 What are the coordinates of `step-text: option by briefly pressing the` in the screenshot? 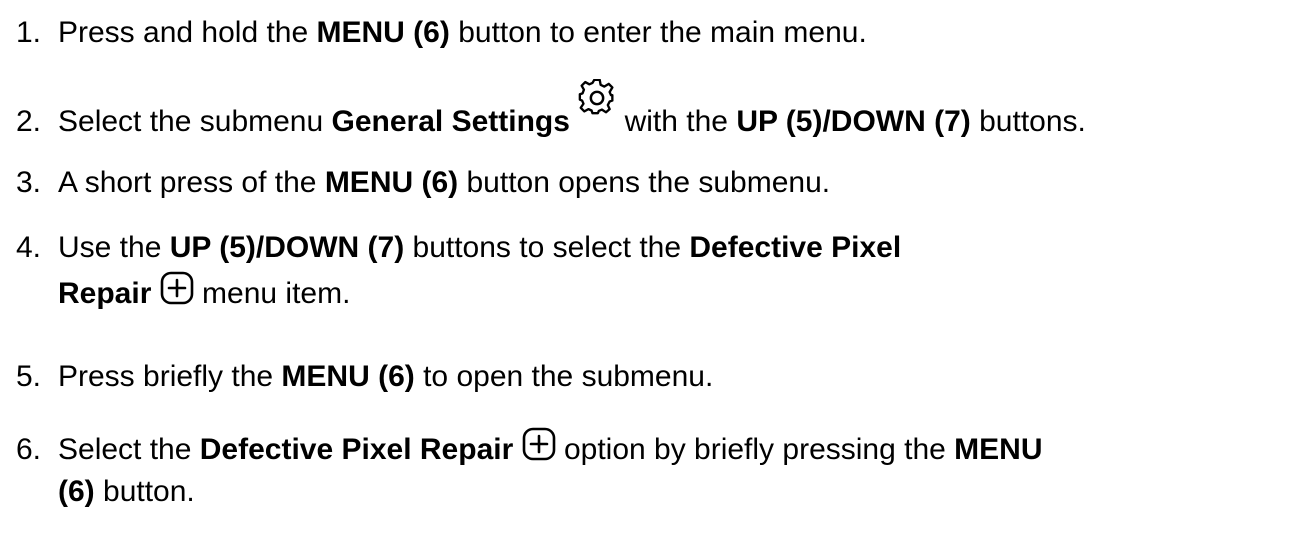 It's located at (755, 449).